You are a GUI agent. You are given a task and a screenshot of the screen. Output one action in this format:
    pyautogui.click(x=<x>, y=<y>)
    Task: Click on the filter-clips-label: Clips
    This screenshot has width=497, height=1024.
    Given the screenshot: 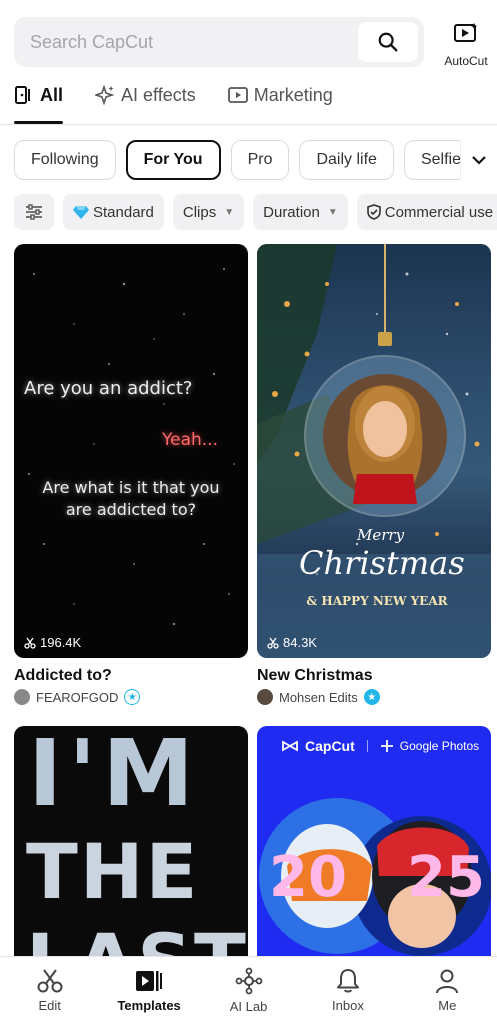 What is the action you would take?
    pyautogui.click(x=199, y=212)
    